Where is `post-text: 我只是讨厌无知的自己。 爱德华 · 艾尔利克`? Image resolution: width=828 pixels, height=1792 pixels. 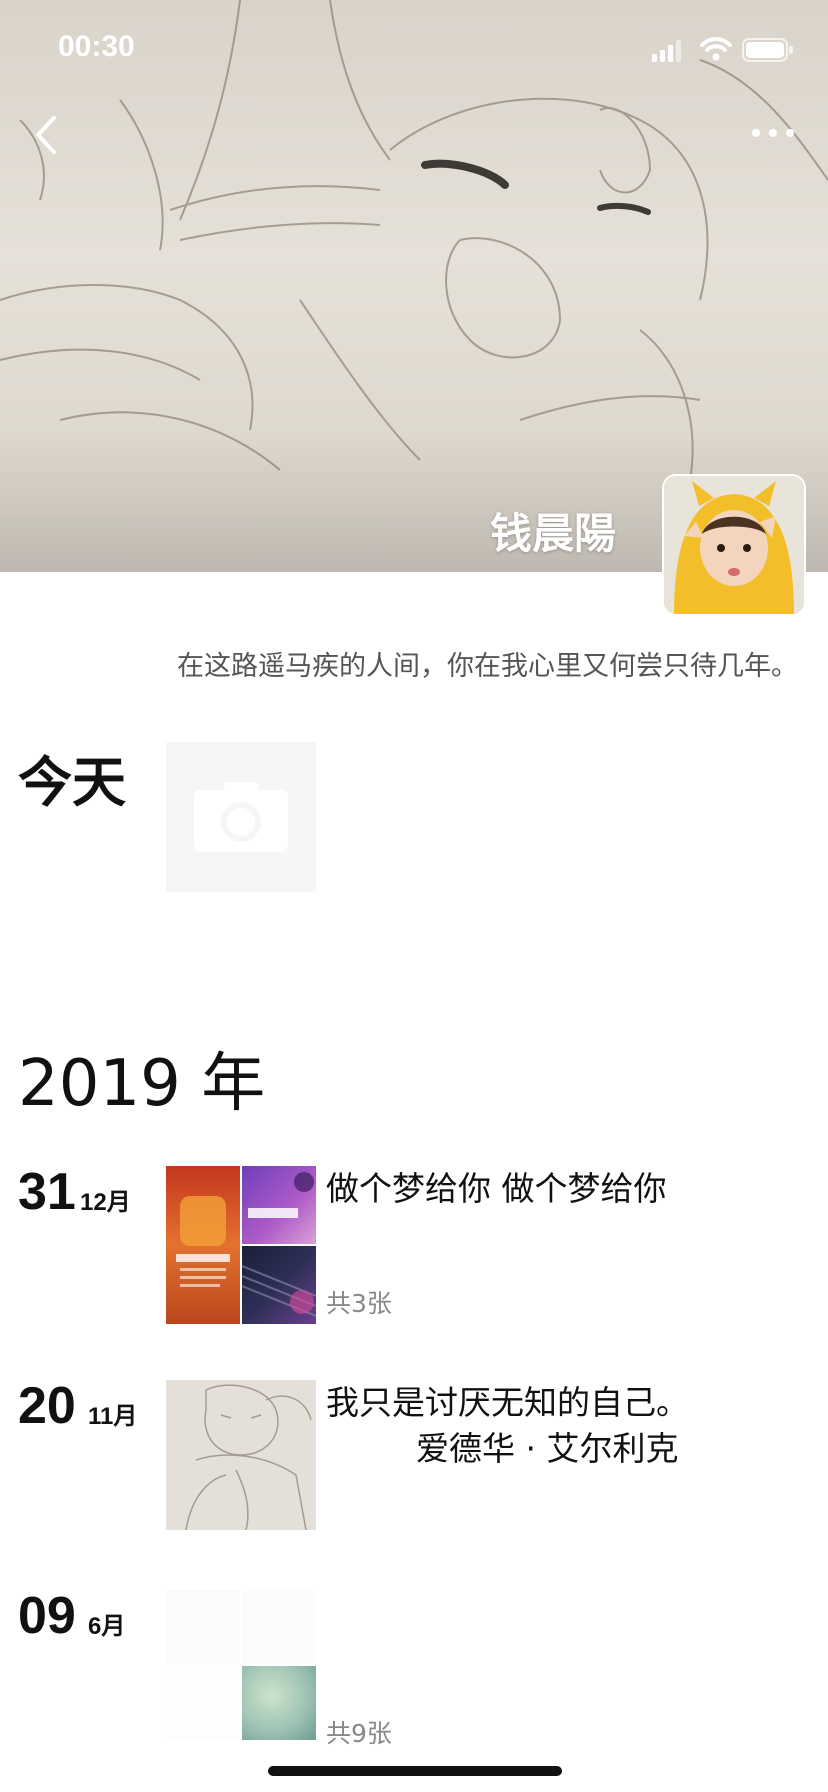 post-text: 我只是讨厌无知的自己。 爱德华 · 艾尔利克 is located at coordinates (507, 1426).